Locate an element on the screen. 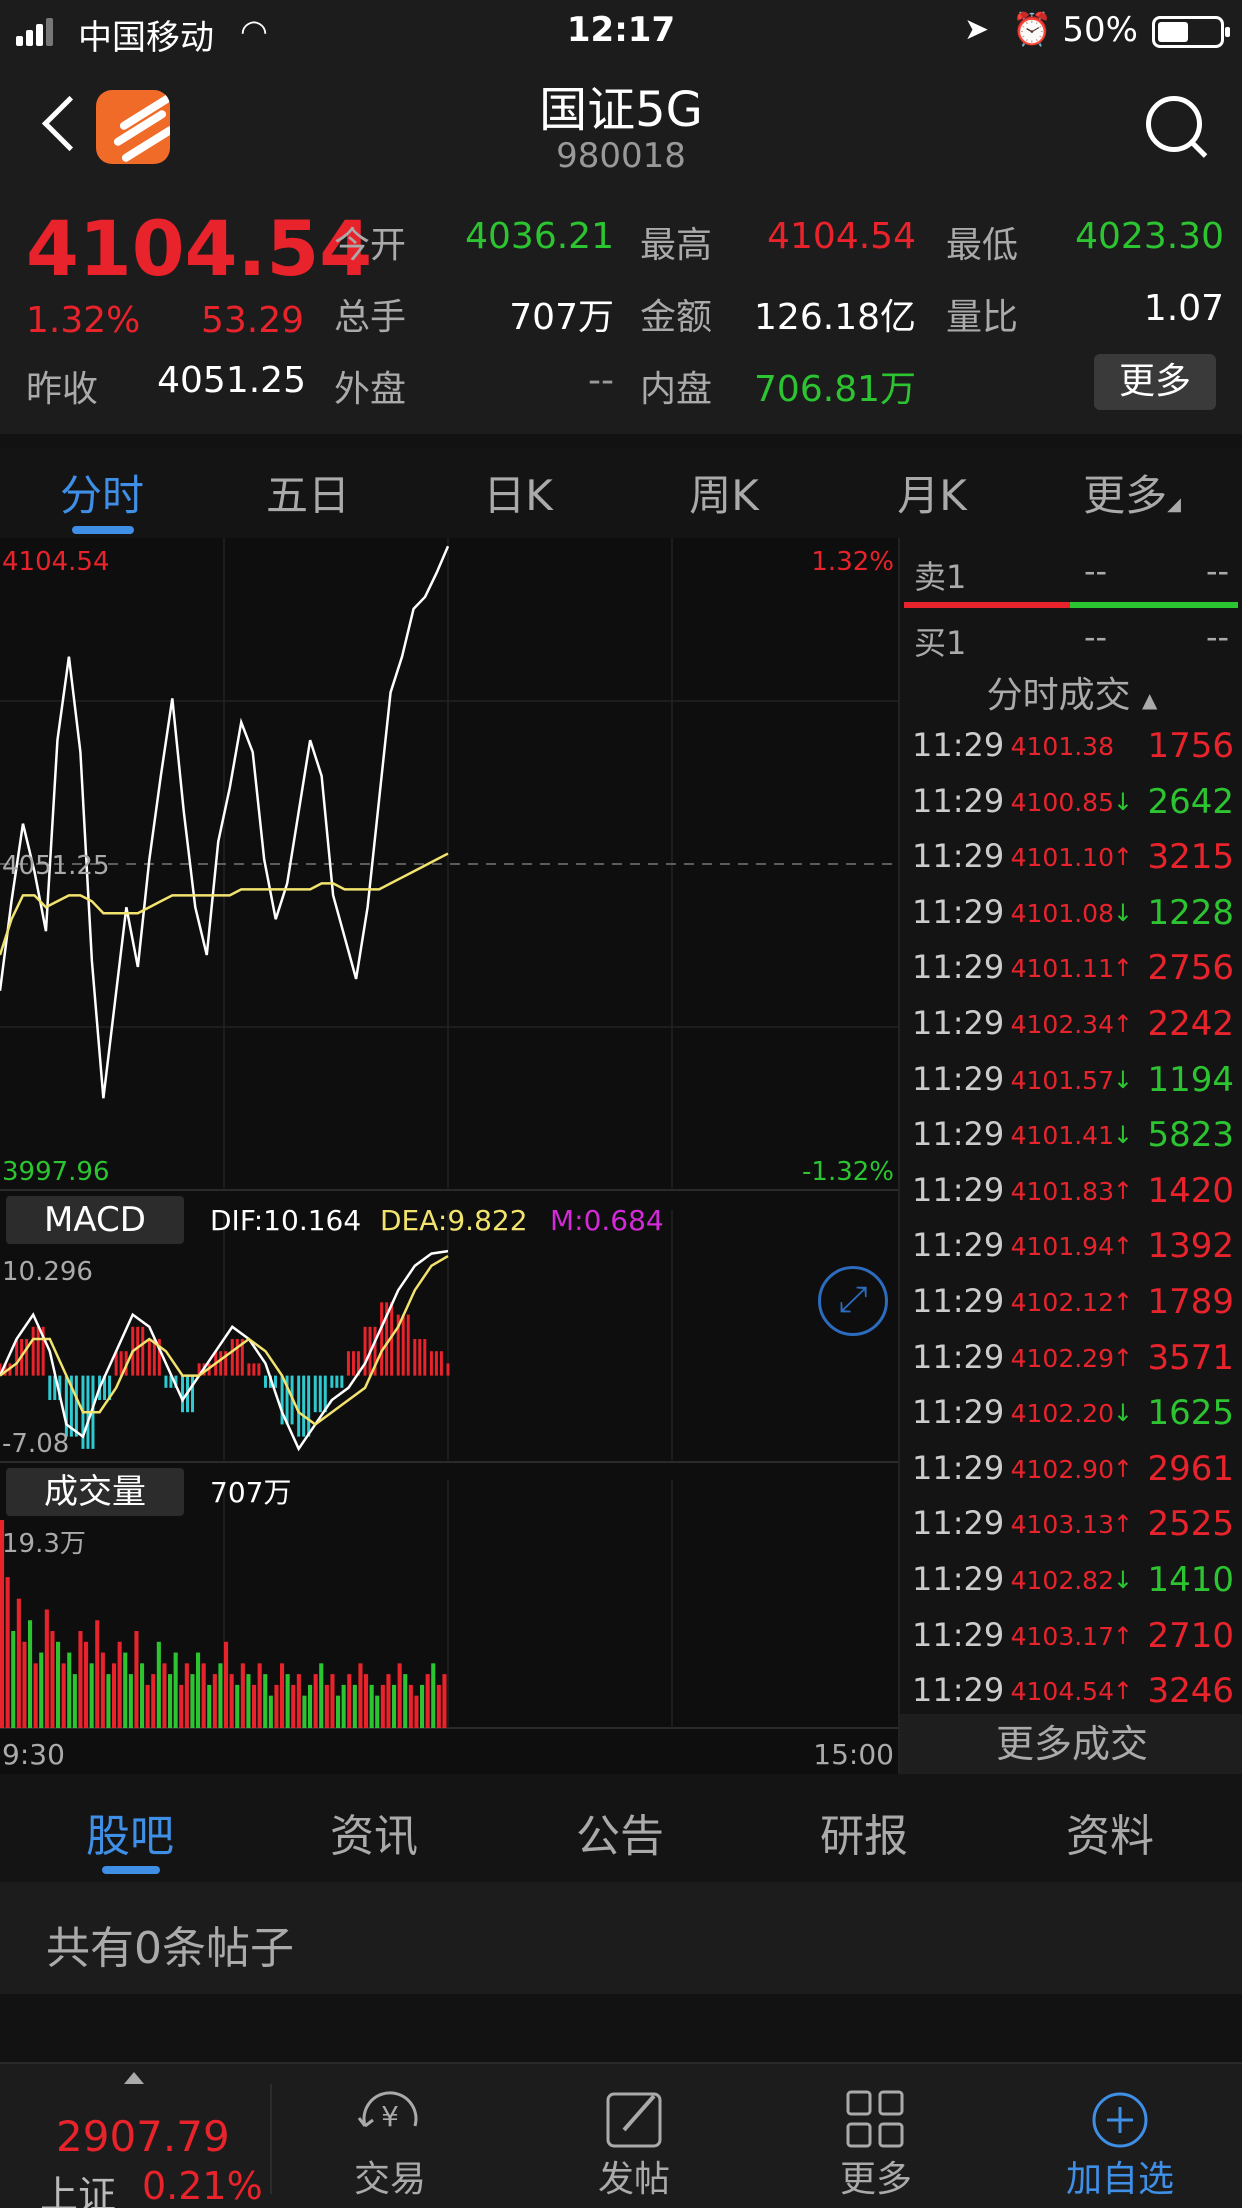 Image resolution: width=1242 pixels, height=2208 pixels. volume-total-value: 707万 is located at coordinates (250, 1492).